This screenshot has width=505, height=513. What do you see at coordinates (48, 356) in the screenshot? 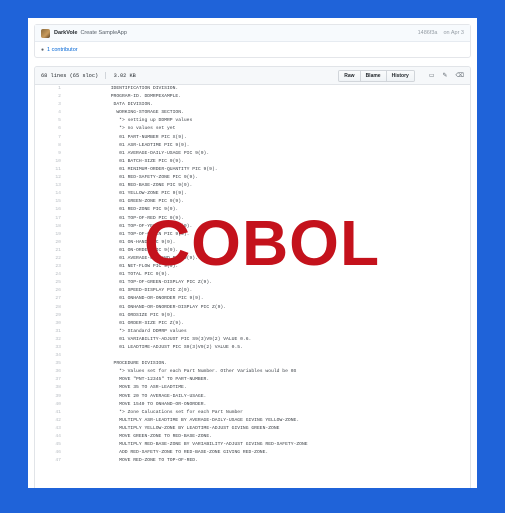
I see `line-number: 34` at bounding box center [48, 356].